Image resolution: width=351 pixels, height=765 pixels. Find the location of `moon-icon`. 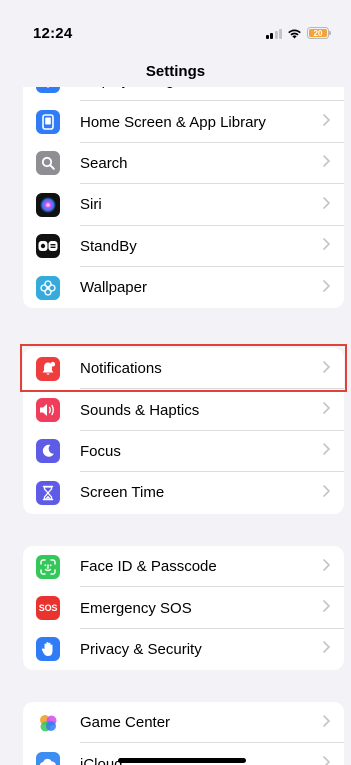

moon-icon is located at coordinates (48, 451).